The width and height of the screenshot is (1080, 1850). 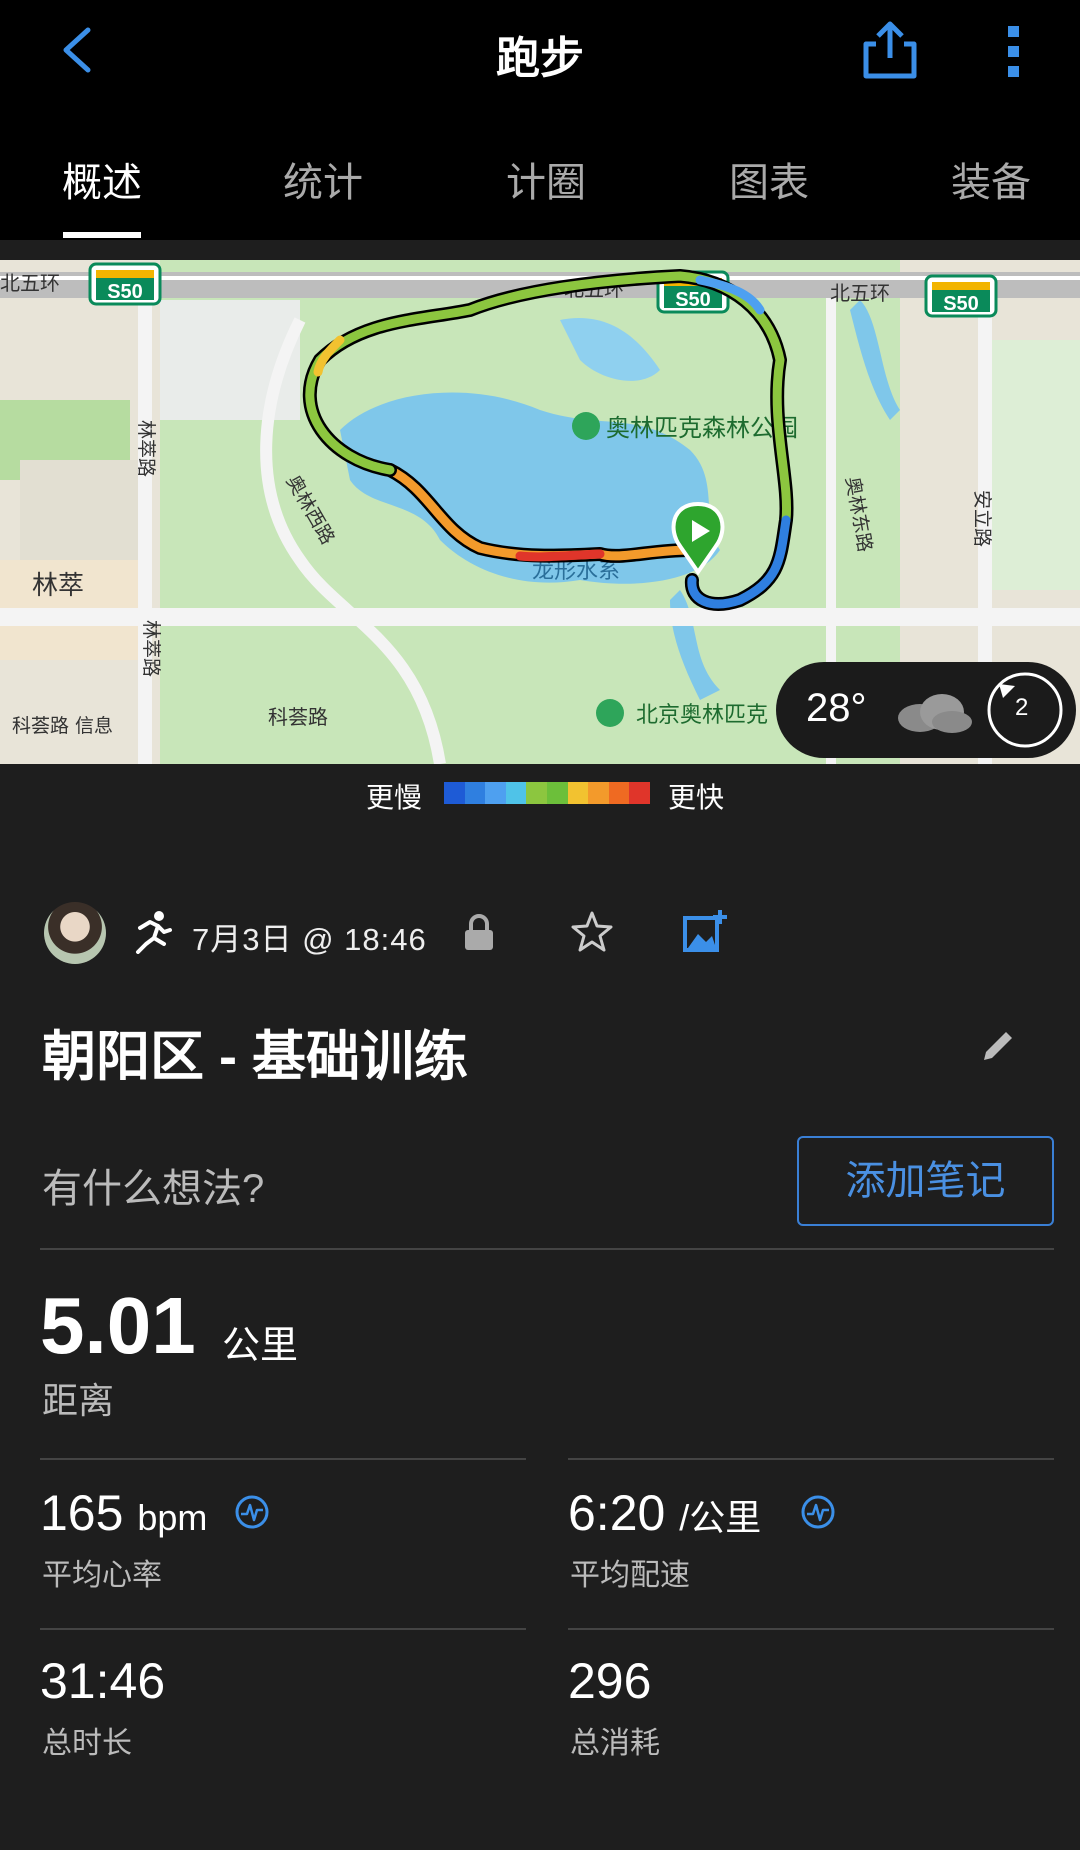 I want to click on heart-rate-value: 165, so click(x=82, y=1513).